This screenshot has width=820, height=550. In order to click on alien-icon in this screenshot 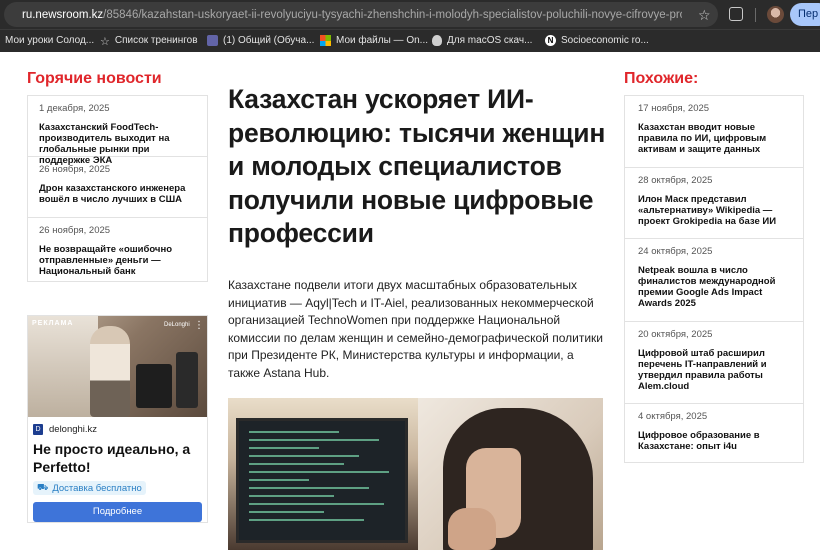, I will do `click(437, 40)`.